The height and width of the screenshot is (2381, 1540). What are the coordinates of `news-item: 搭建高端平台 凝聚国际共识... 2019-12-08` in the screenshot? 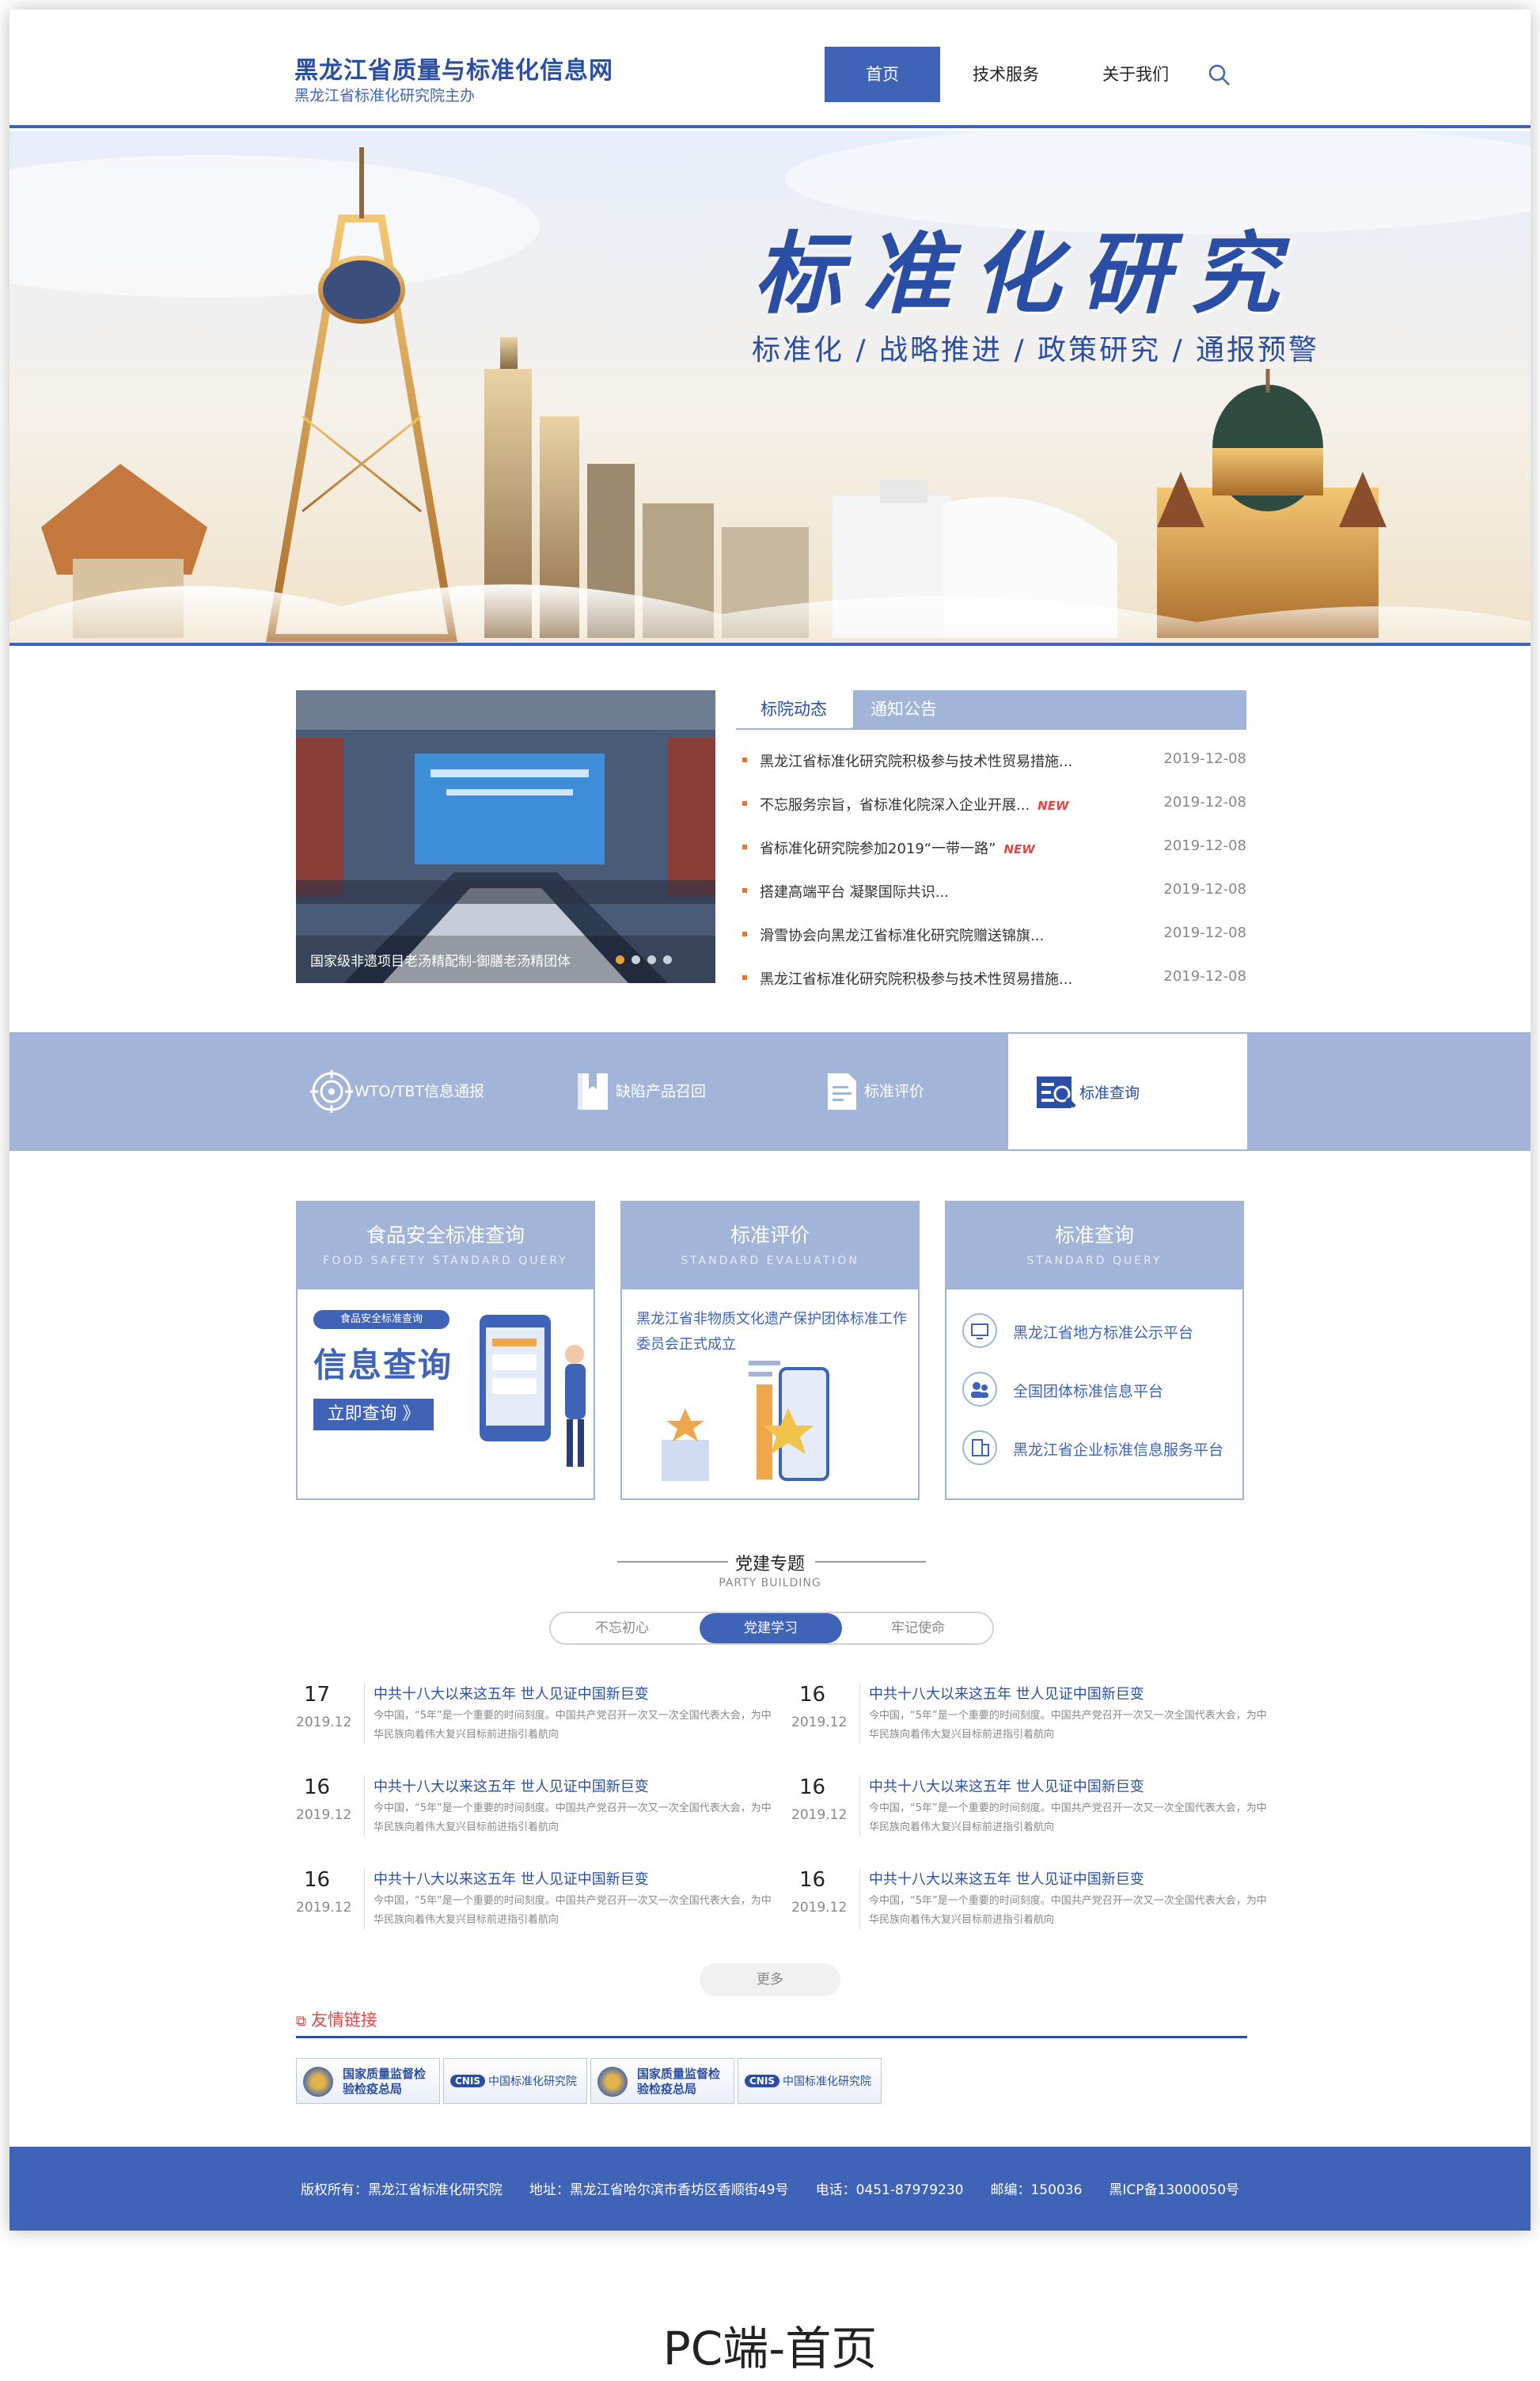 It's located at (991, 892).